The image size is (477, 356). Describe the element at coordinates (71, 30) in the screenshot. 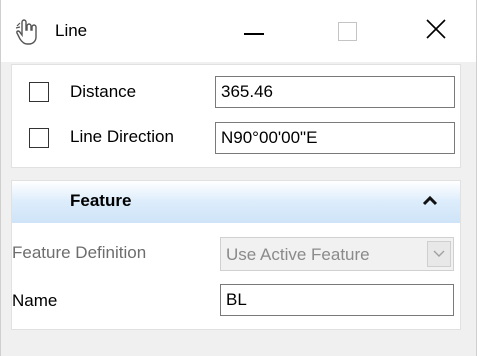

I see `window-title: Line` at that location.